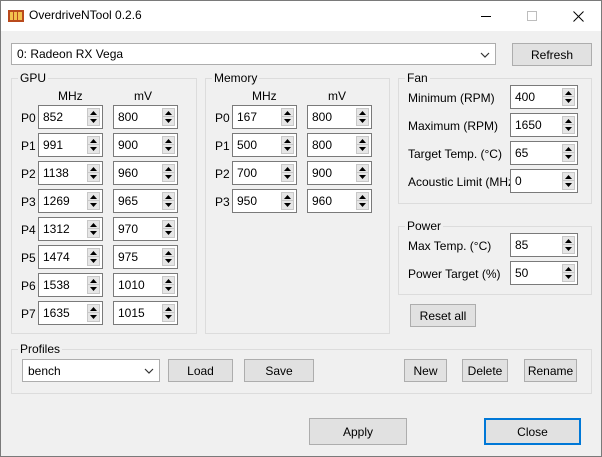 The image size is (602, 457). Describe the element at coordinates (70, 257) in the screenshot. I see `gpu-mhz-input: 1474` at that location.